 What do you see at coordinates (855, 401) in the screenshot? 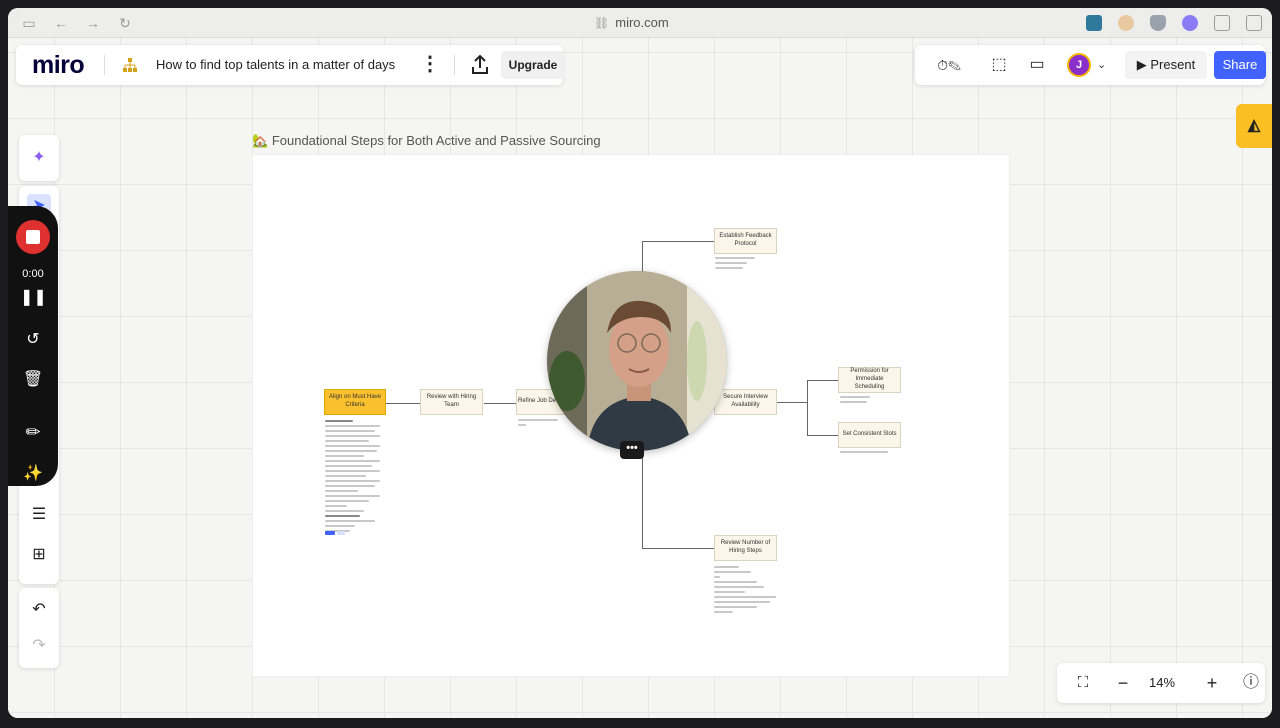
I see `permission-notes` at bounding box center [855, 401].